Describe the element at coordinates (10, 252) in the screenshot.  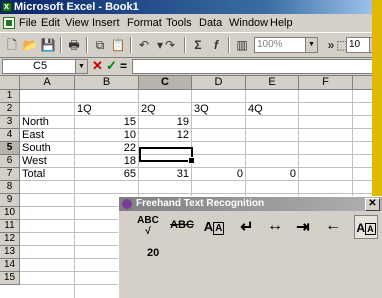
I see `row-header-13: 13` at that location.